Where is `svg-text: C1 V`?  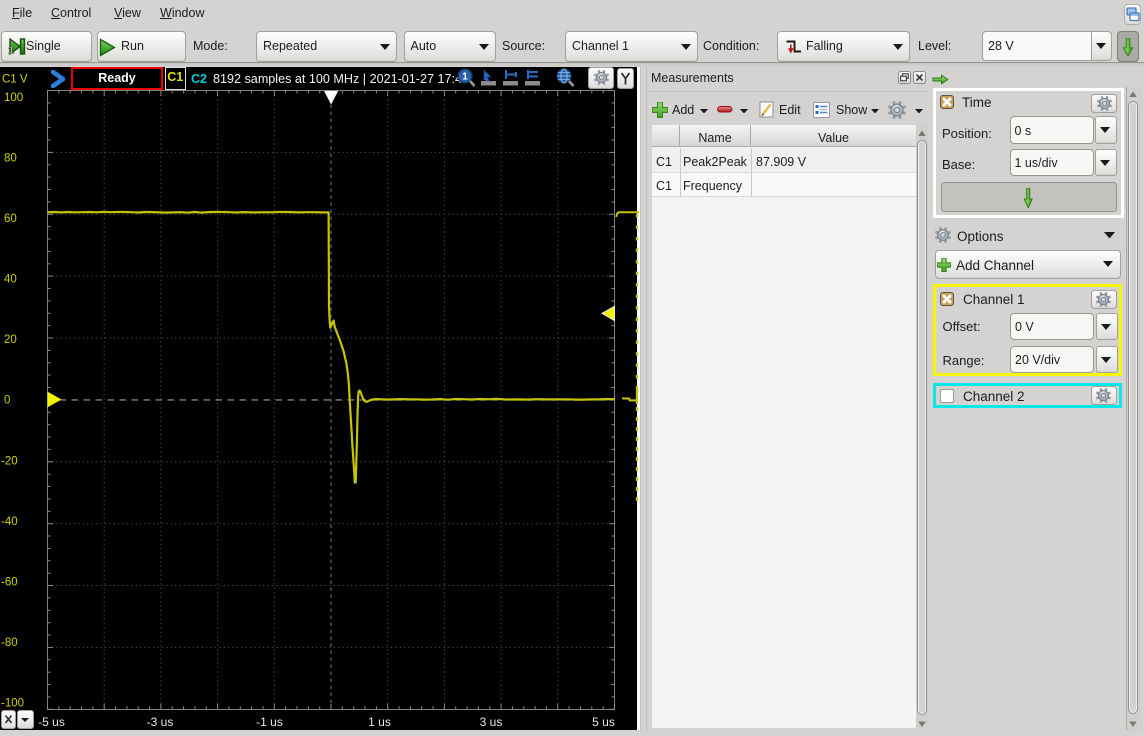
svg-text: C1 V is located at coordinates (15, 80).